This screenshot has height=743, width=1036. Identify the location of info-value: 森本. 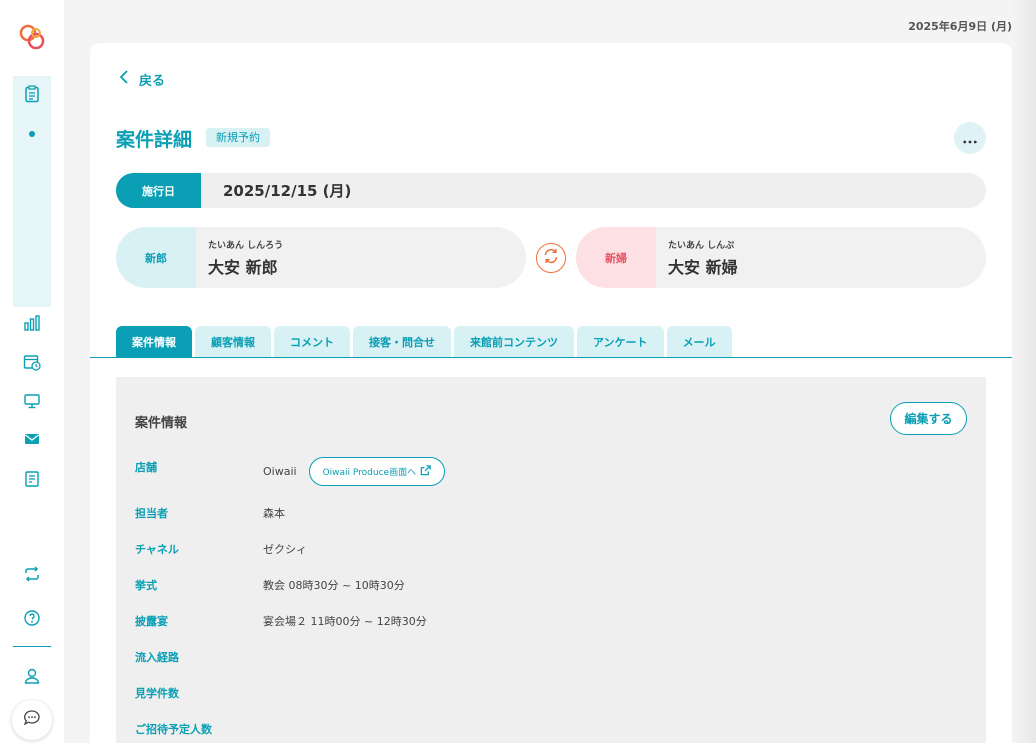
(274, 513).